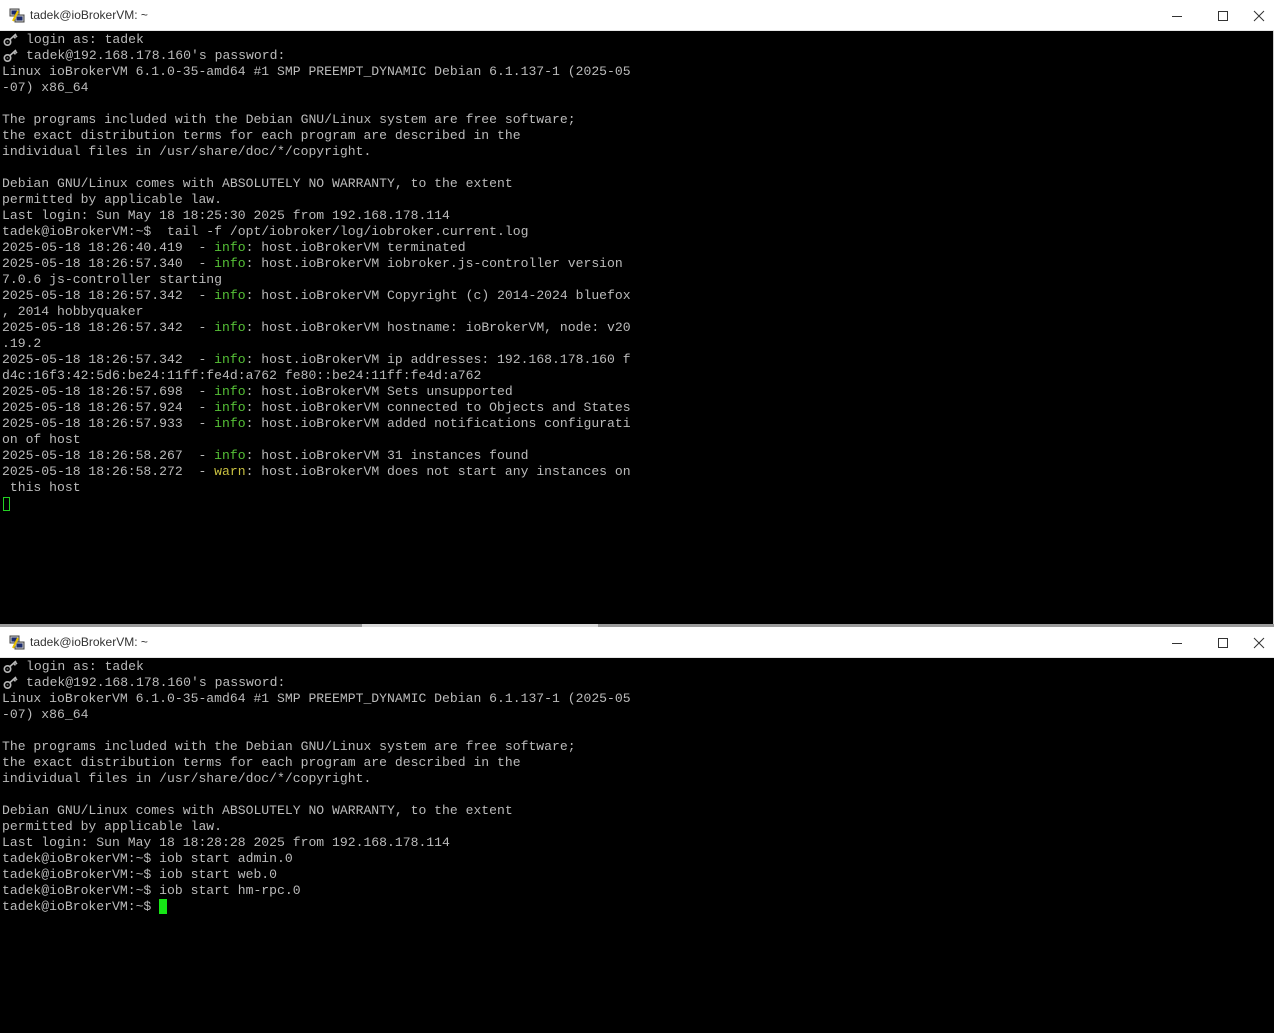 Image resolution: width=1274 pixels, height=1033 pixels. What do you see at coordinates (108, 263) in the screenshot?
I see `log-timestamp: 2025-05-18 18:26:57.340 -` at bounding box center [108, 263].